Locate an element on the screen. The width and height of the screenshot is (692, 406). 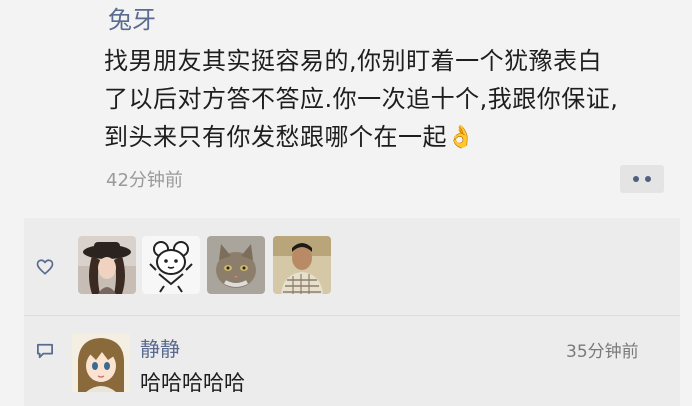
post-text-line: 找男朋友其实挺容易的,你别盯着一个犹豫表白 is located at coordinates (353, 61).